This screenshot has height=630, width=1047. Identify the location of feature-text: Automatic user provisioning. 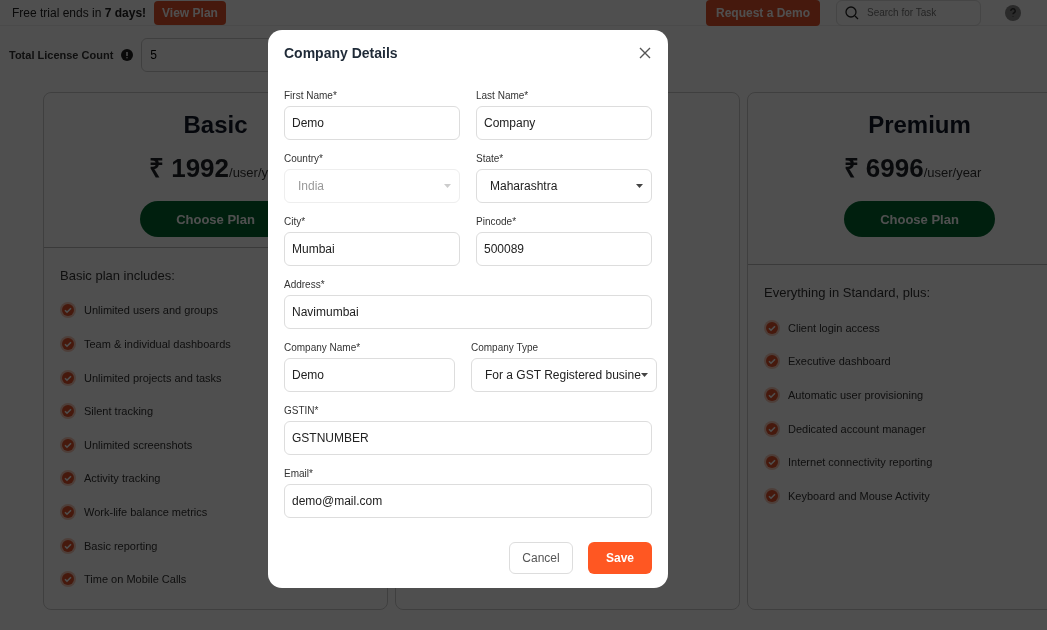
(856, 395).